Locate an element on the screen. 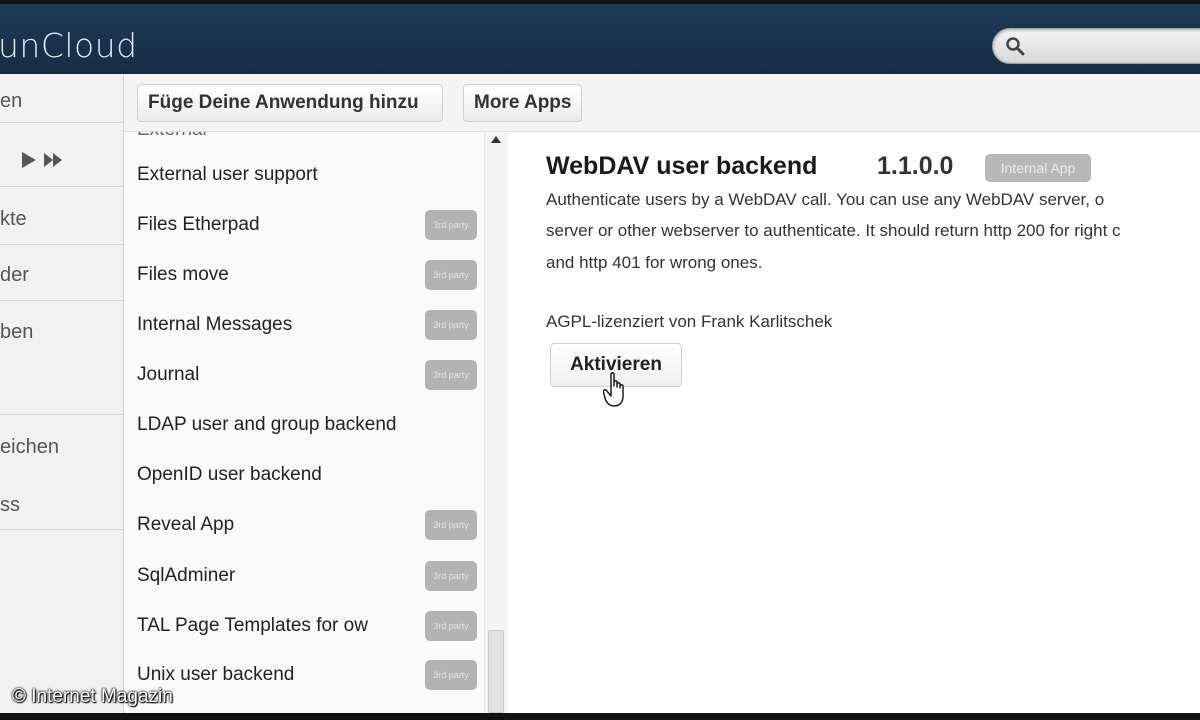 The height and width of the screenshot is (720, 1200). list-item: Files move 3rd party is located at coordinates (304, 277).